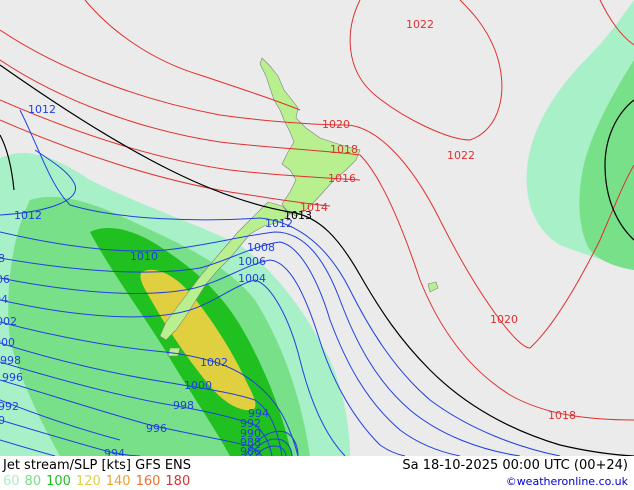 This screenshot has height=490, width=634. I want to click on legend-120: 120, so click(88, 481).